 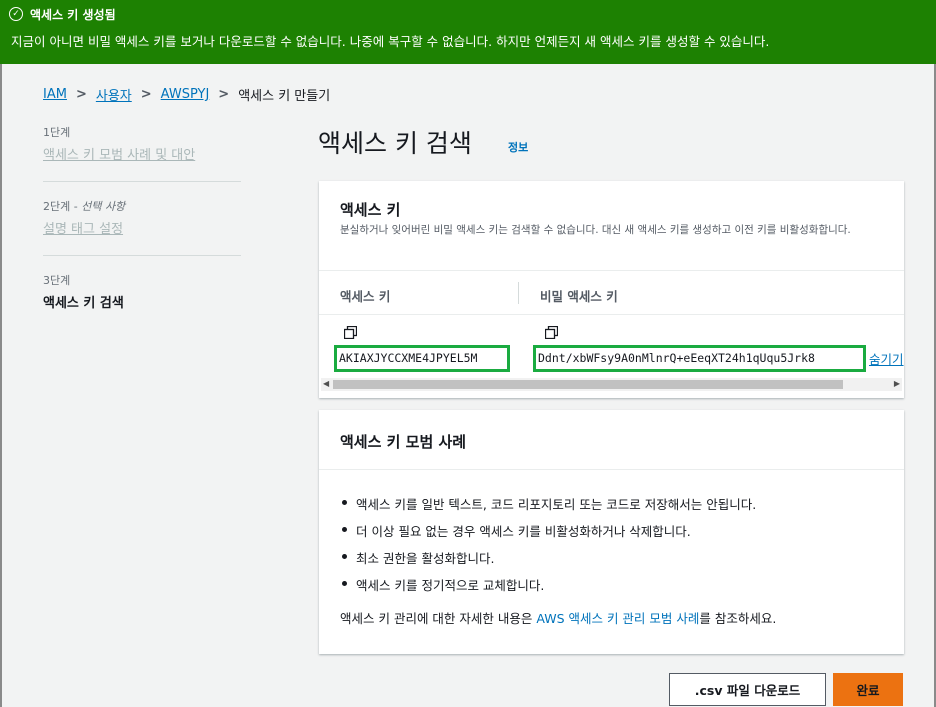 What do you see at coordinates (142, 227) in the screenshot?
I see `step-link-description-tag: 설명 태그 설정` at bounding box center [142, 227].